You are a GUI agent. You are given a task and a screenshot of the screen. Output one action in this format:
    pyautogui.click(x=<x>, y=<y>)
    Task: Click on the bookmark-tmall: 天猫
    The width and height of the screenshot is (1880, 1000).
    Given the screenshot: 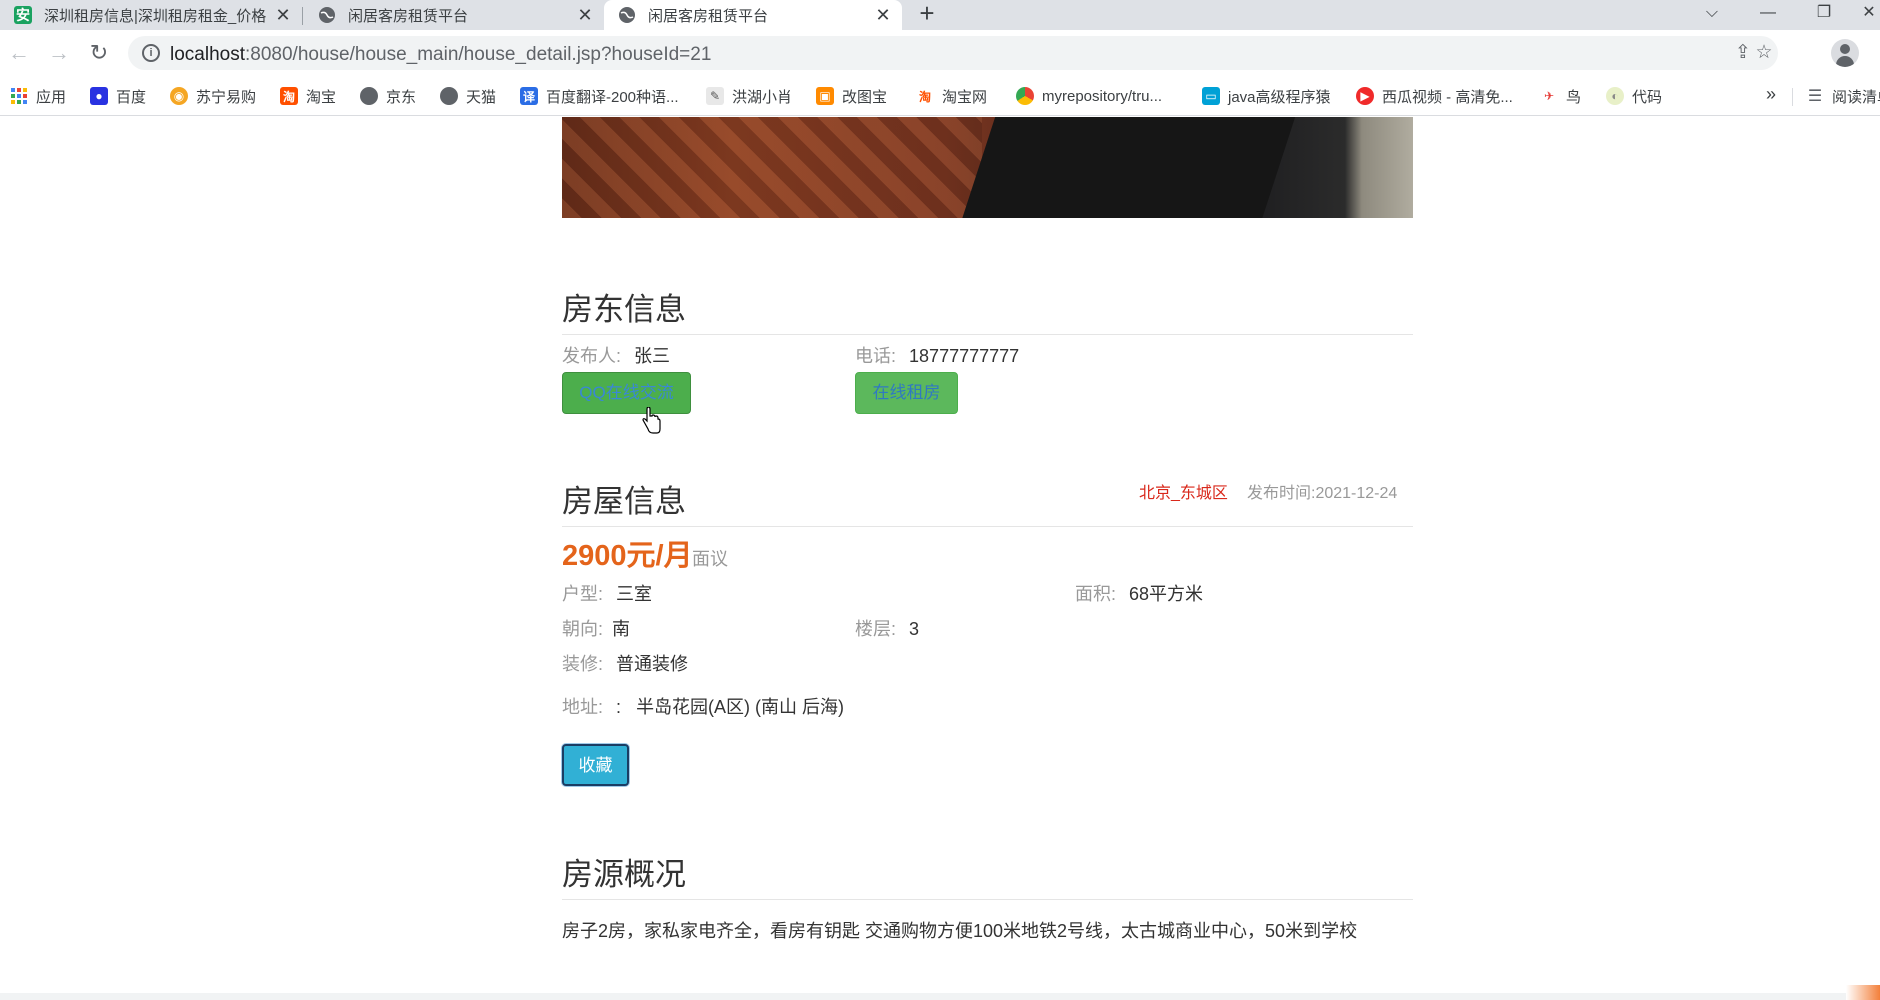 What is the action you would take?
    pyautogui.click(x=468, y=96)
    